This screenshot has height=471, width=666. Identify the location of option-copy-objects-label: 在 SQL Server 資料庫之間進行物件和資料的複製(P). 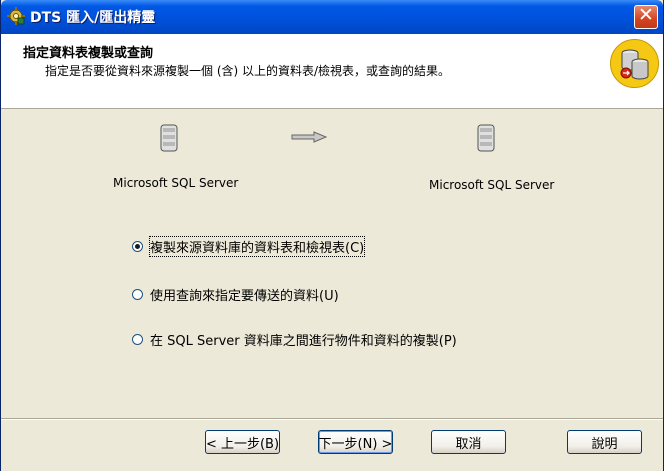
(303, 339).